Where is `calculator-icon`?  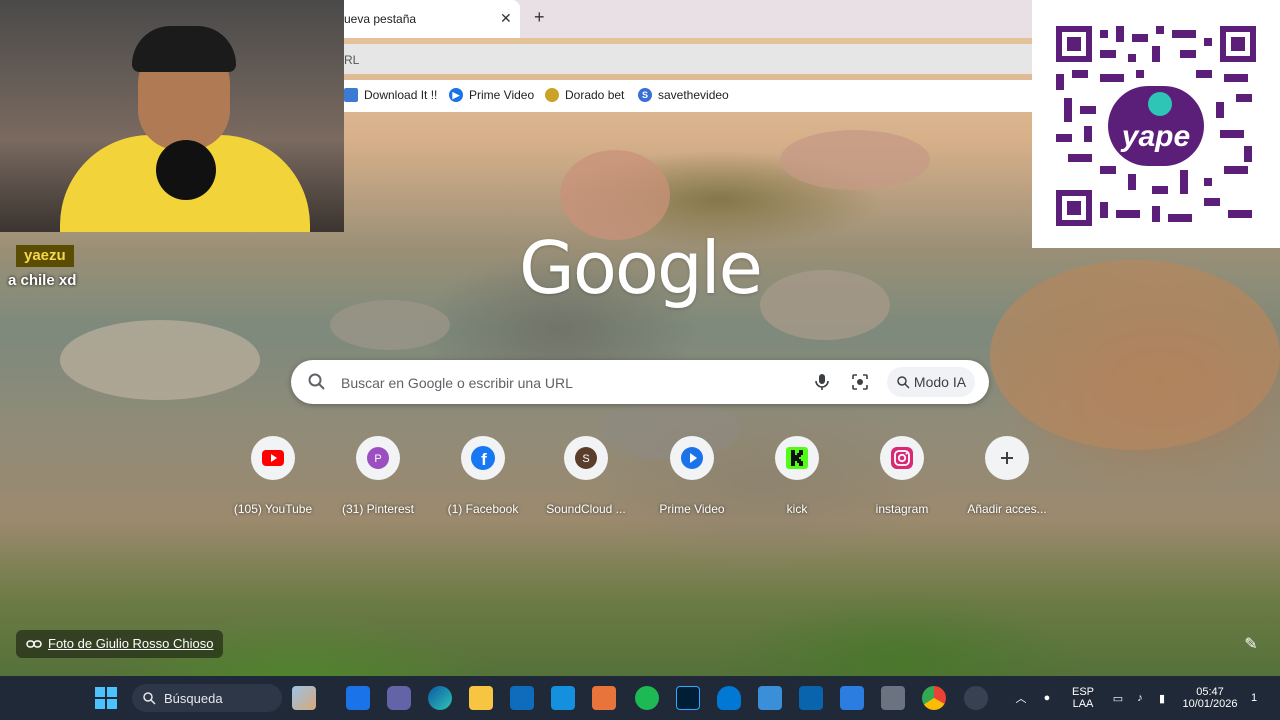 calculator-icon is located at coordinates (893, 698).